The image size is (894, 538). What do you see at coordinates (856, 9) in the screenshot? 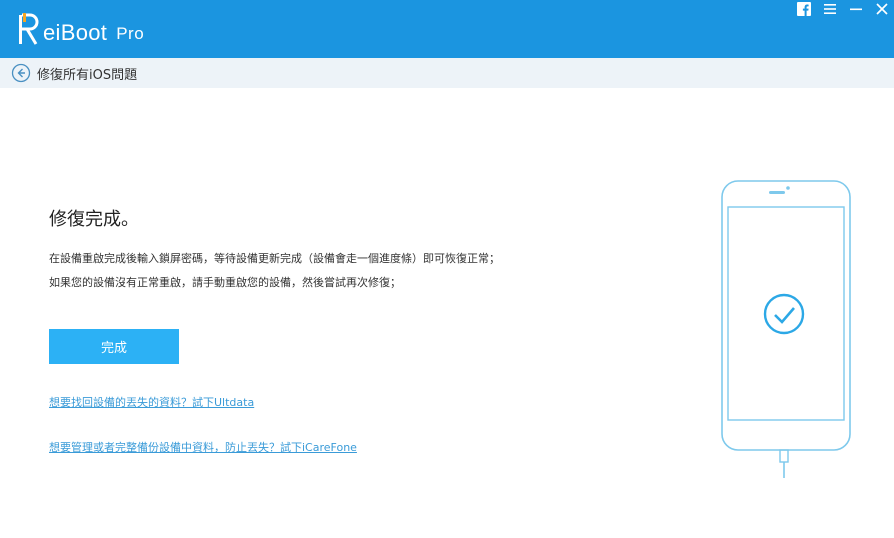
I see `minimize-icon` at bounding box center [856, 9].